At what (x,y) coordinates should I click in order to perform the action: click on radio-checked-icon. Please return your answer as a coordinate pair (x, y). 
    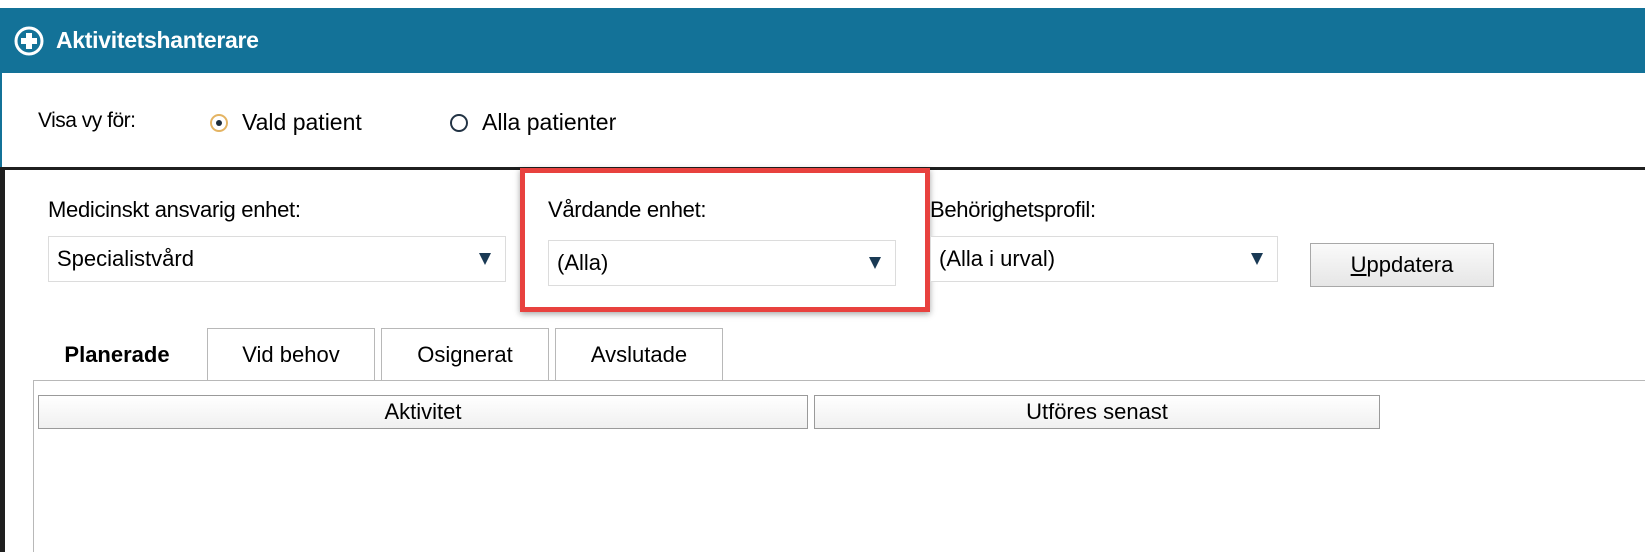
    Looking at the image, I should click on (219, 122).